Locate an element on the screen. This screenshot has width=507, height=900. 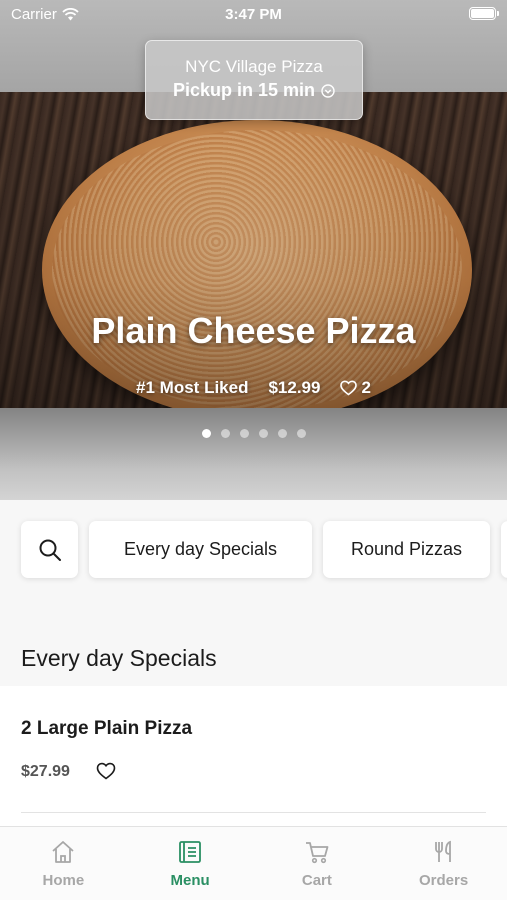
category-bar: Every day Specials Round Pizzas is located at coordinates (253, 550).